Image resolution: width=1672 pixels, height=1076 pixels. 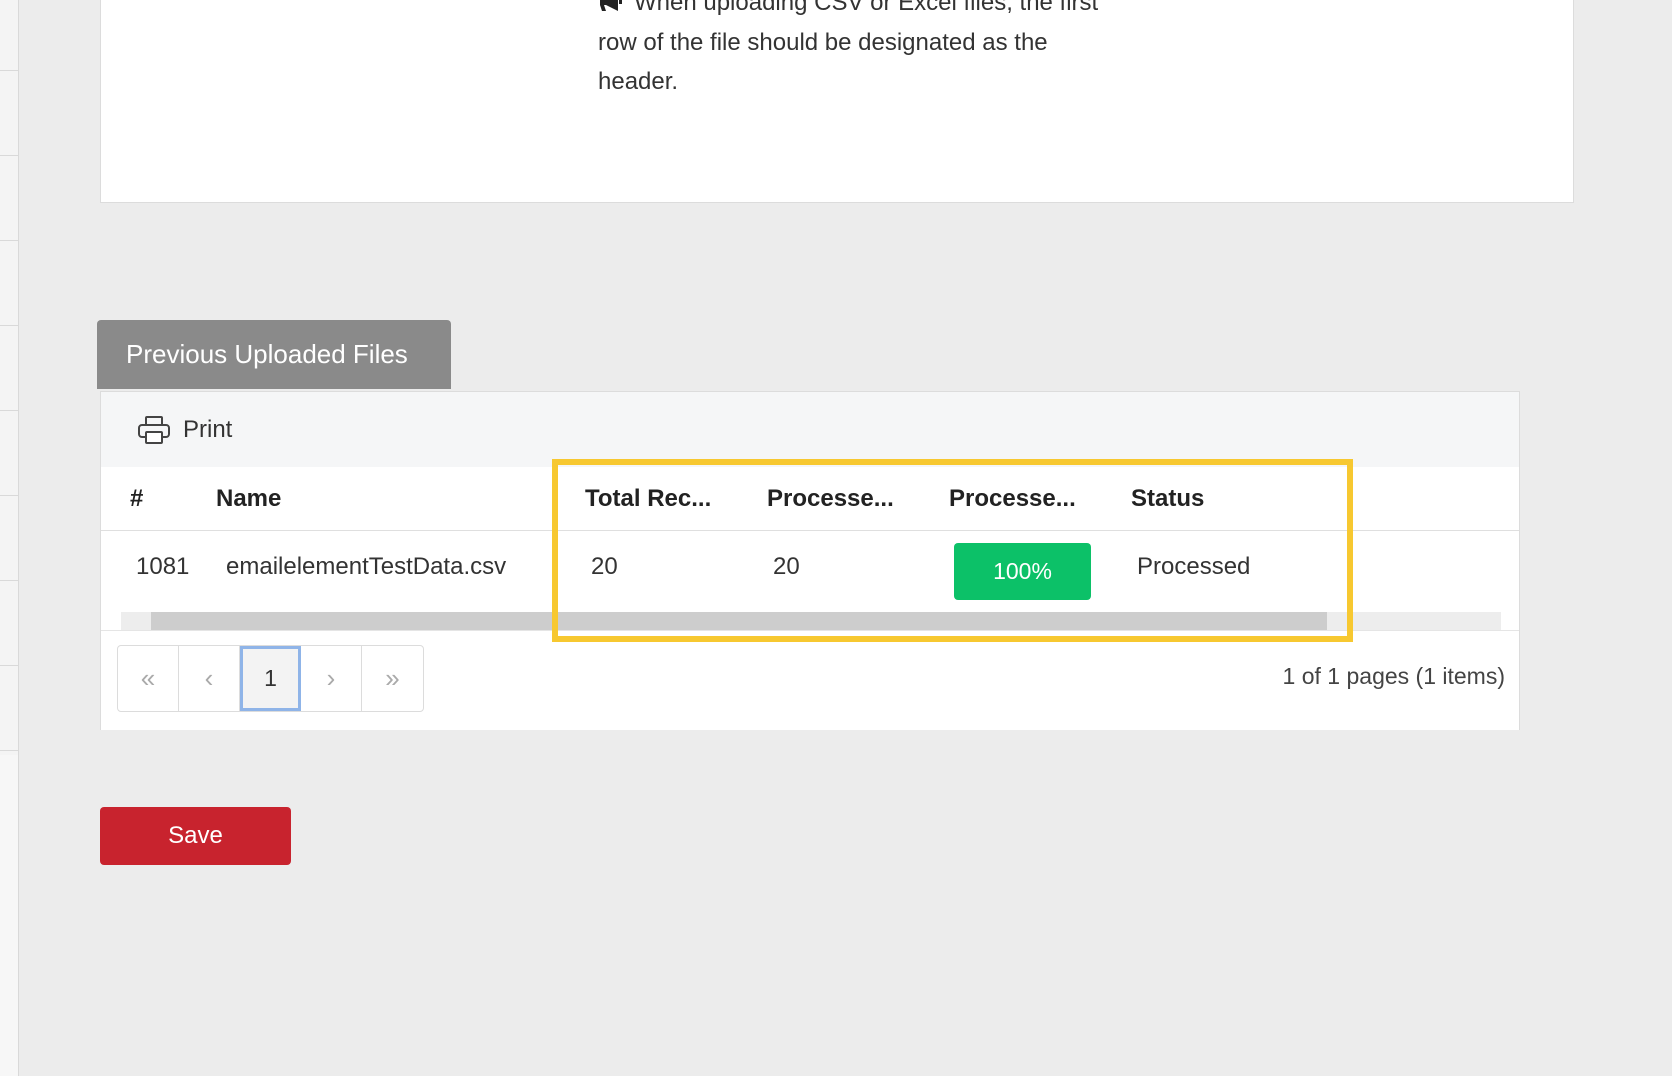 What do you see at coordinates (810, 680) in the screenshot?
I see `pager-row: « ‹ 1 › » 1 of 1 pages (1 items)` at bounding box center [810, 680].